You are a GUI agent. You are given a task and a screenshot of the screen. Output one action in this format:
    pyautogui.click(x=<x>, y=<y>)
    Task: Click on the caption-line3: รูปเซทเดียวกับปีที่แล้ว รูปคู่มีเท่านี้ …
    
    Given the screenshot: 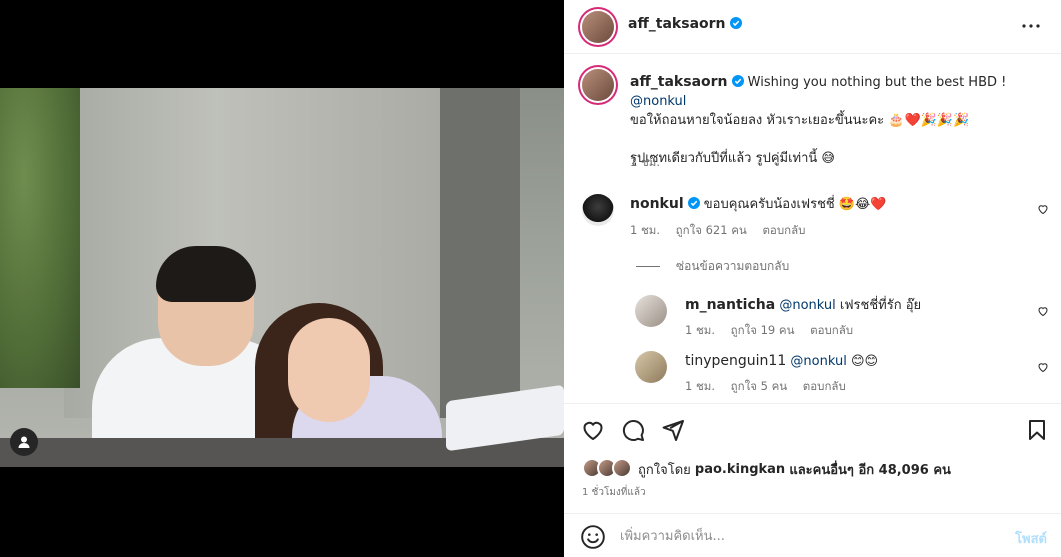 What is the action you would take?
    pyautogui.click(x=732, y=158)
    